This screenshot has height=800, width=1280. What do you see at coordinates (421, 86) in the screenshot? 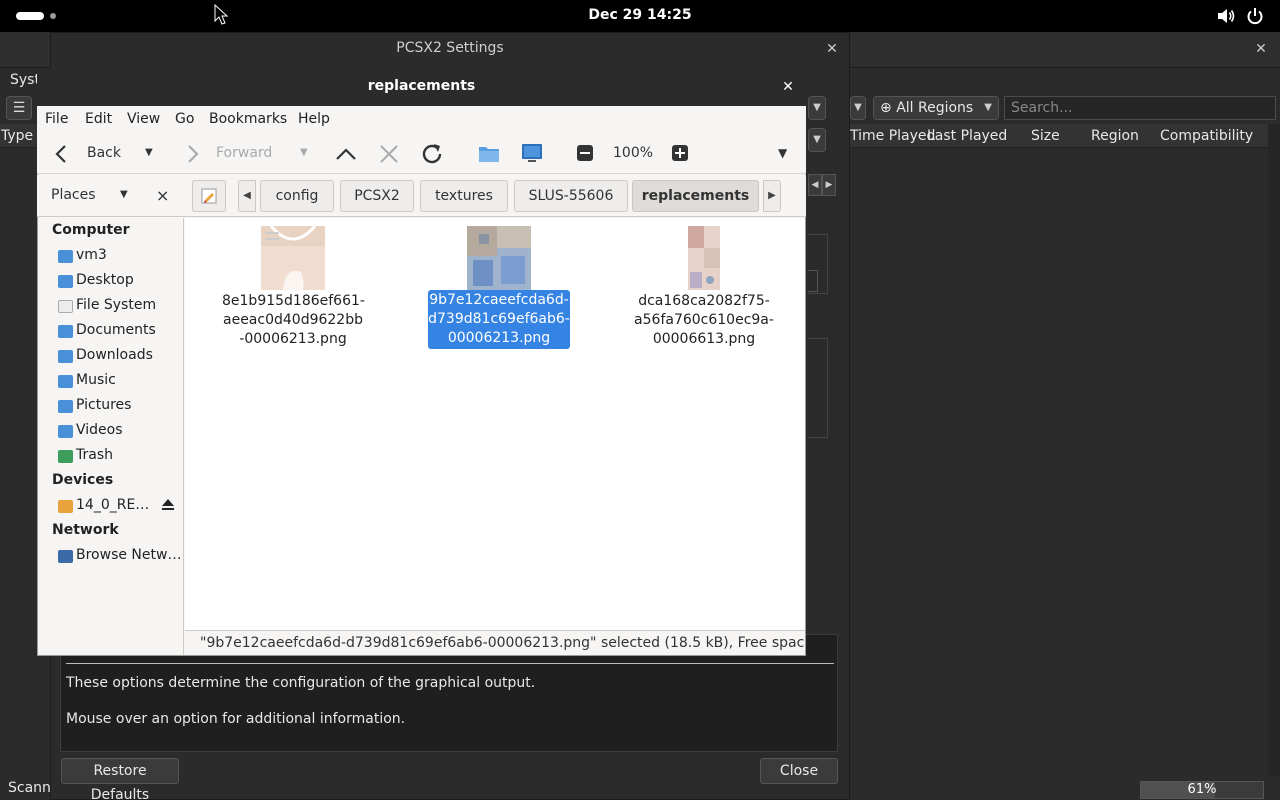
I see `file-manager-title: replacements` at bounding box center [421, 86].